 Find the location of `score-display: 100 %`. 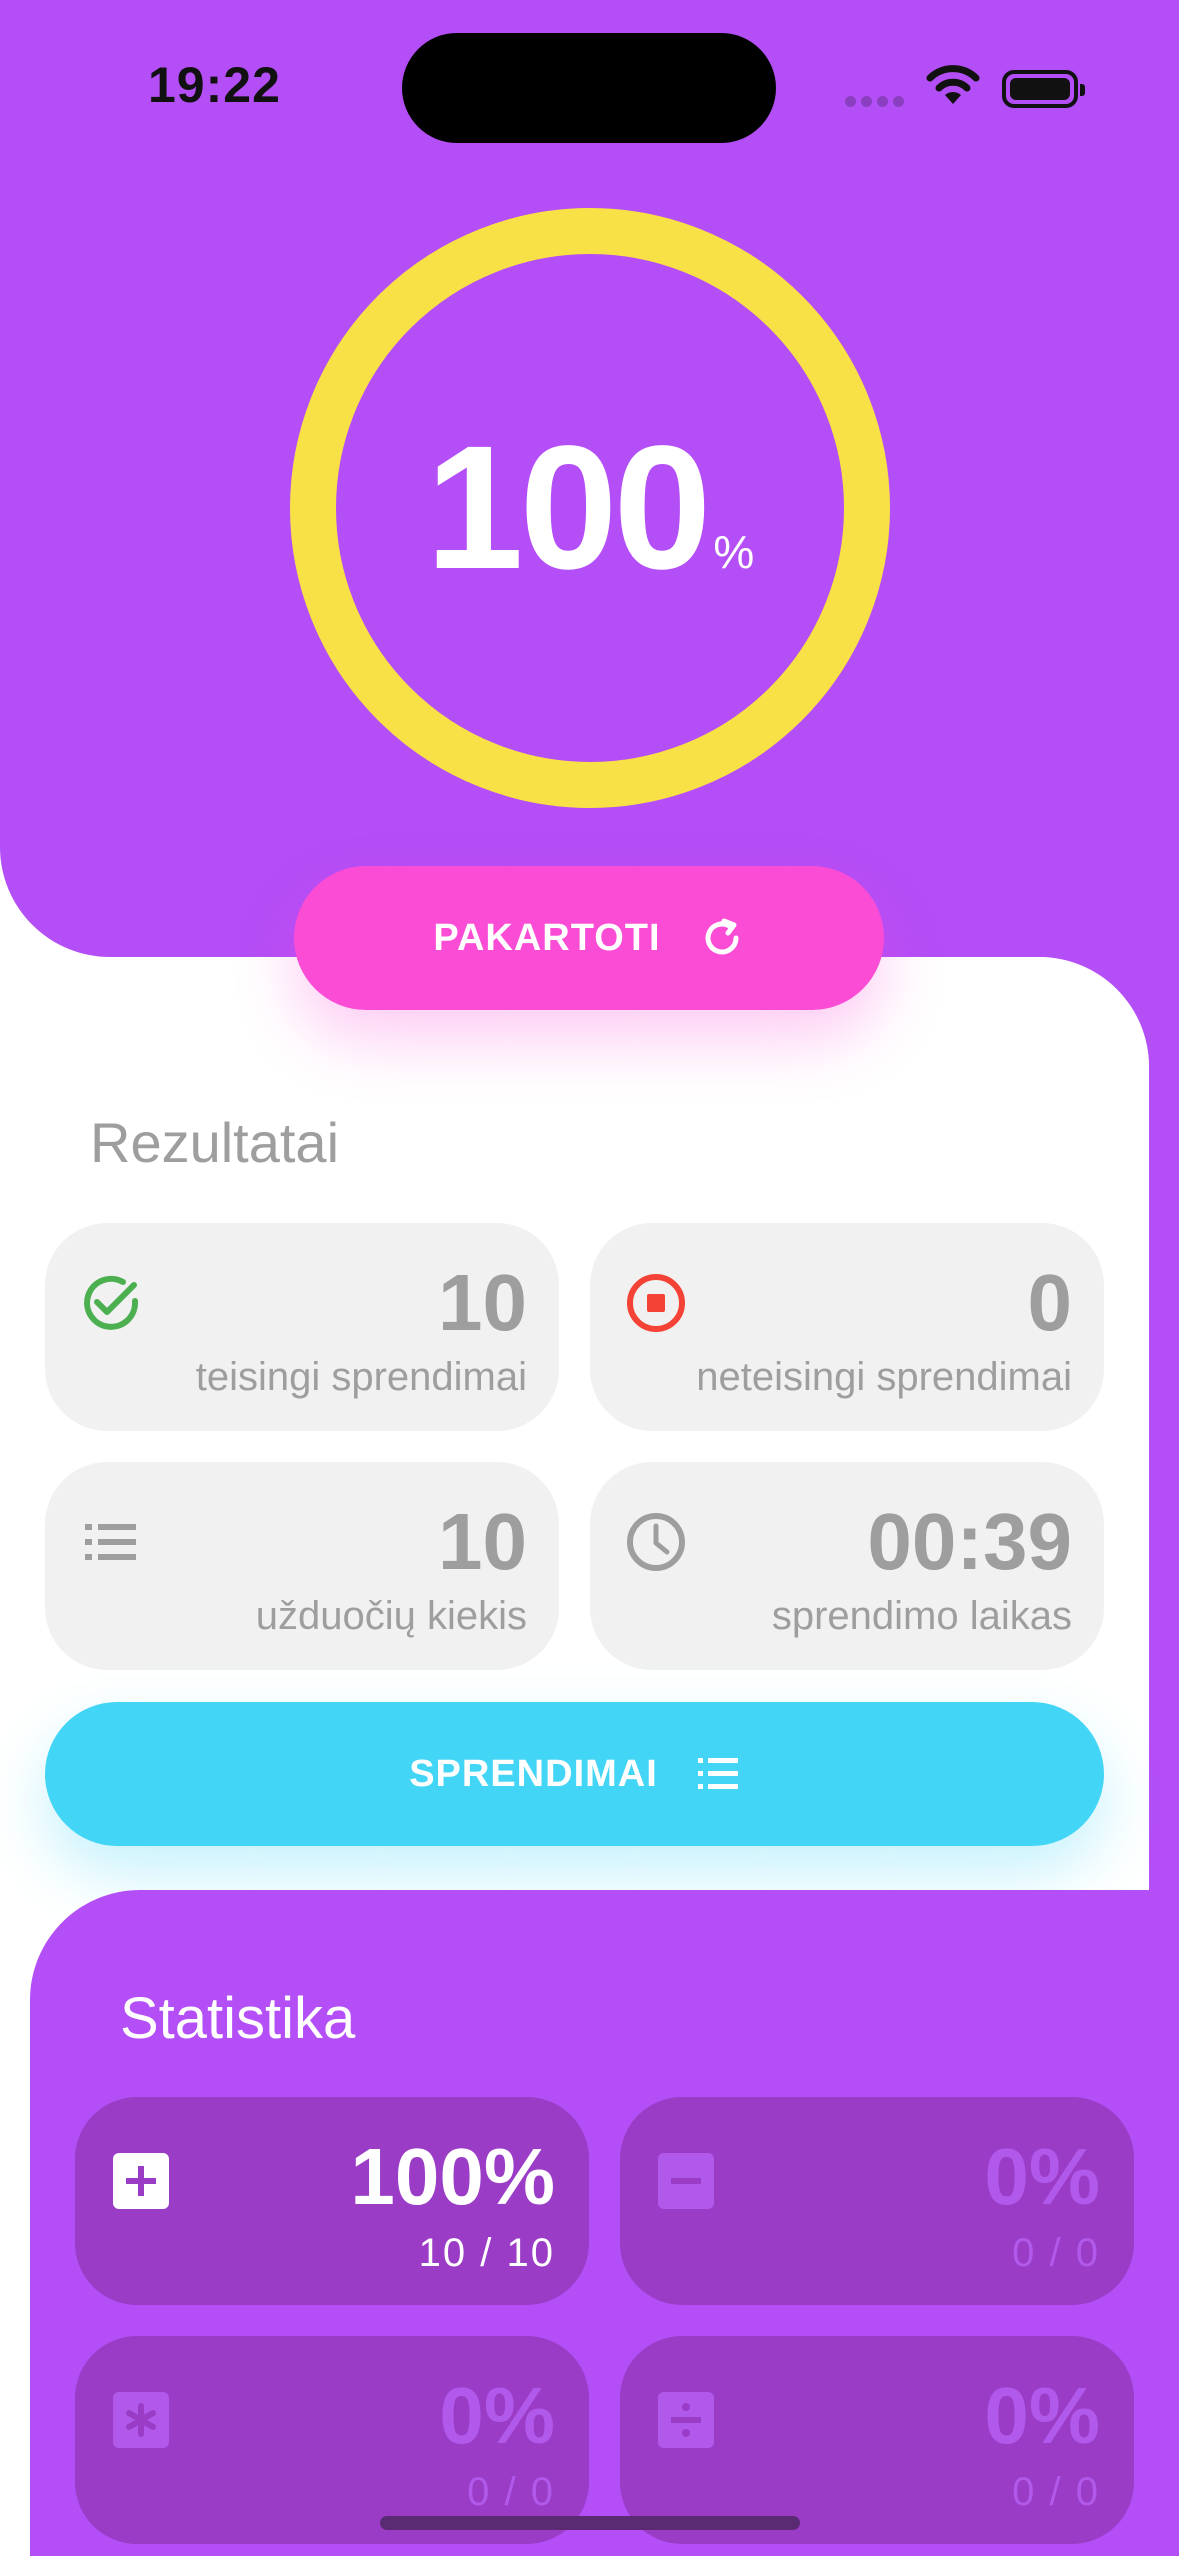

score-display: 100 % is located at coordinates (590, 508).